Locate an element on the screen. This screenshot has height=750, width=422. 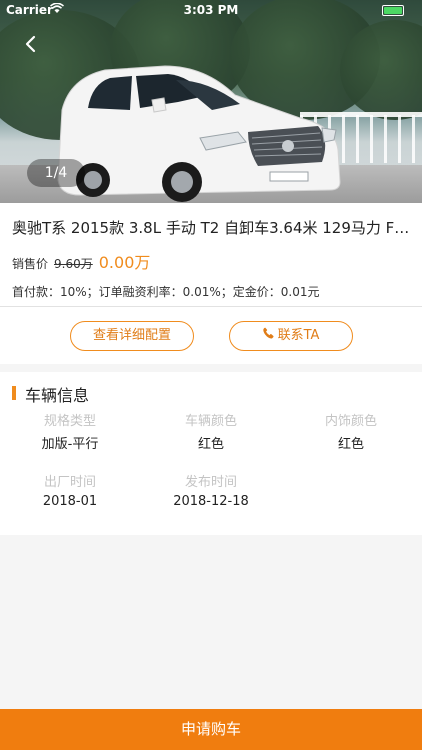
status-time: 3:03 PM is located at coordinates (211, 10).